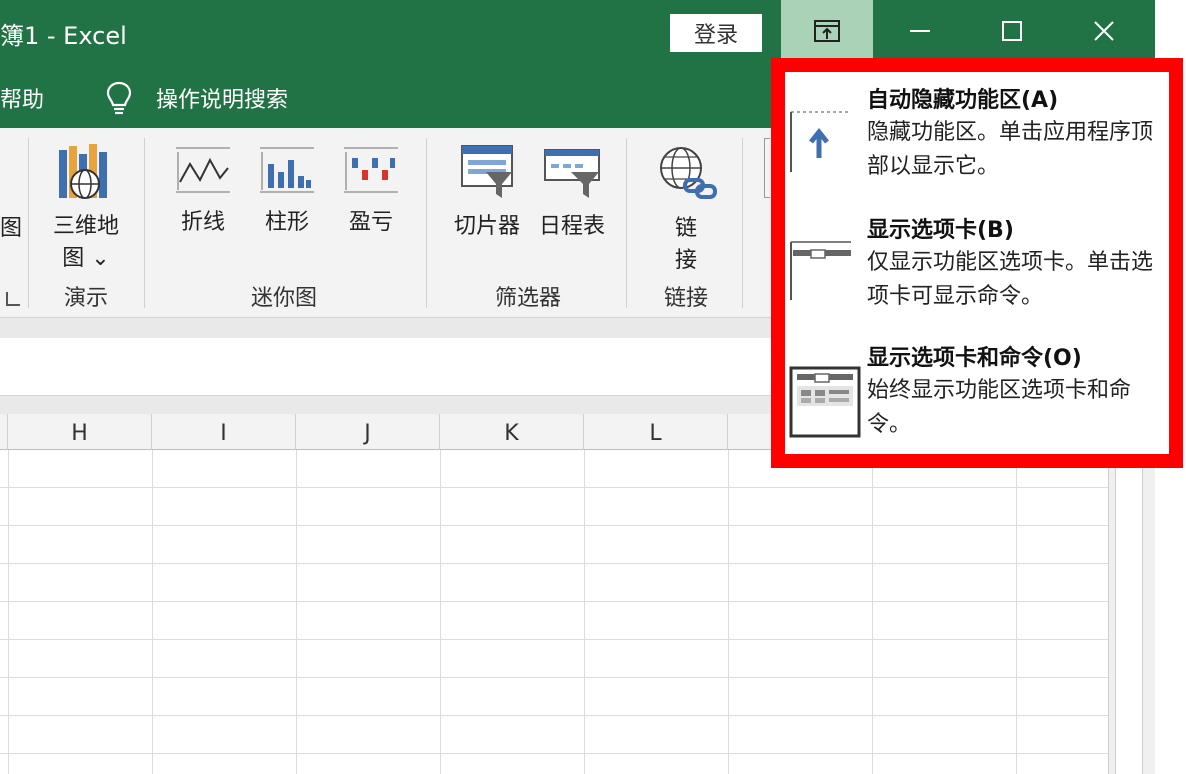 Image resolution: width=1186 pixels, height=774 pixels. I want to click on group-label-filters: 筛选器, so click(527, 298).